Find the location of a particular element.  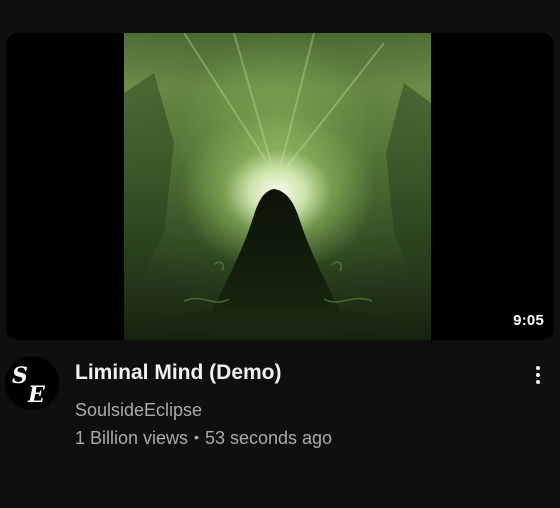

more-vertical-icon is located at coordinates (538, 375).